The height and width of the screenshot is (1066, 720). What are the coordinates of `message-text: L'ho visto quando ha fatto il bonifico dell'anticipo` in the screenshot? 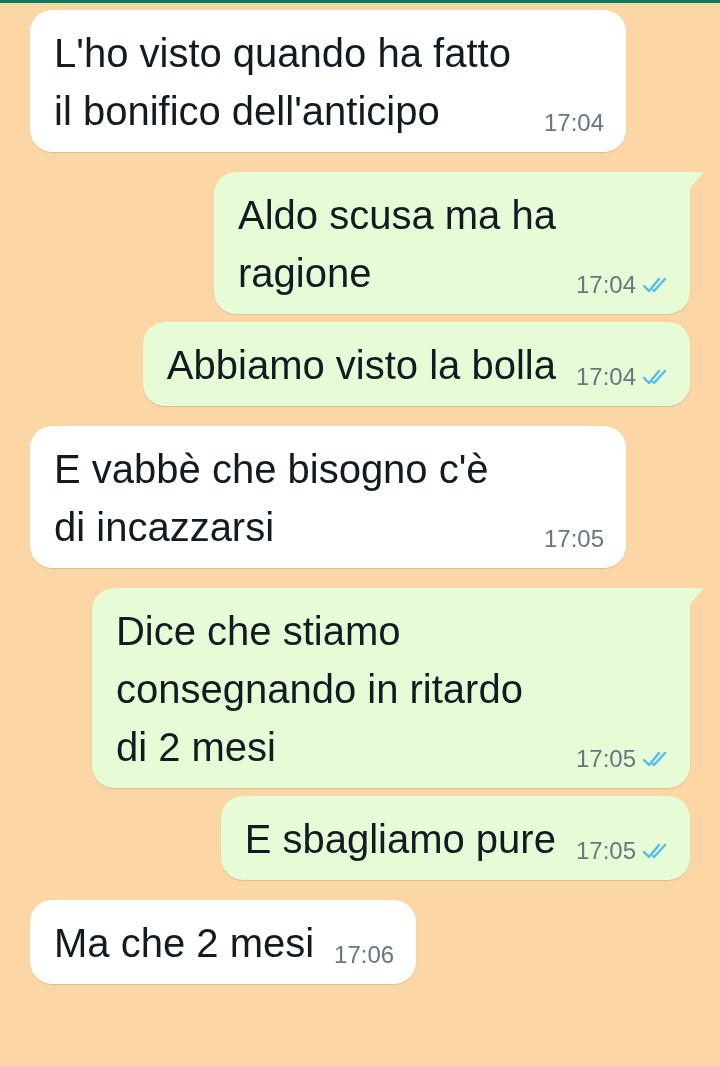 It's located at (283, 82).